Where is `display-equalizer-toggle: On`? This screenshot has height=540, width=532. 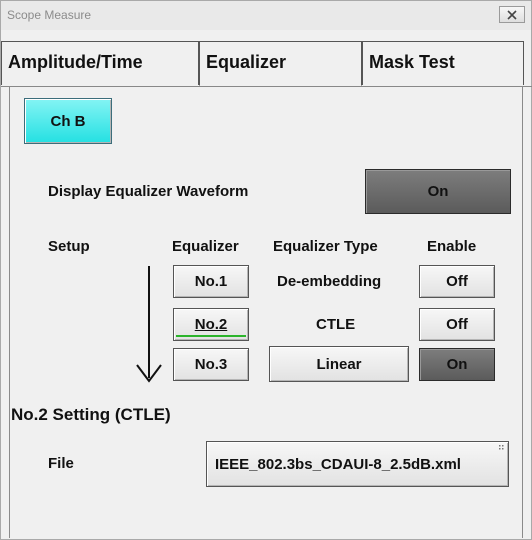
display-equalizer-toggle: On is located at coordinates (438, 191).